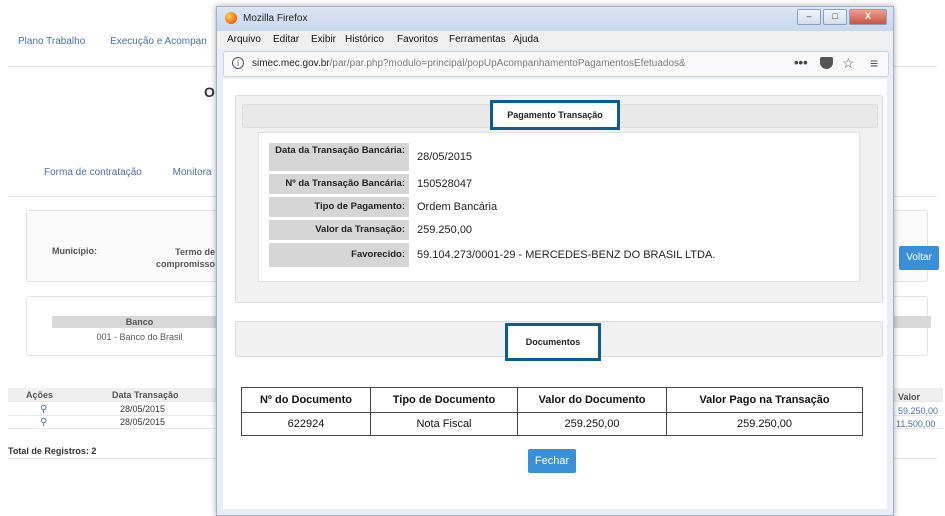 This screenshot has height=516, width=945. Describe the element at coordinates (339, 207) in the screenshot. I see `field-label-tipo: Tipo de Pagamento:` at that location.